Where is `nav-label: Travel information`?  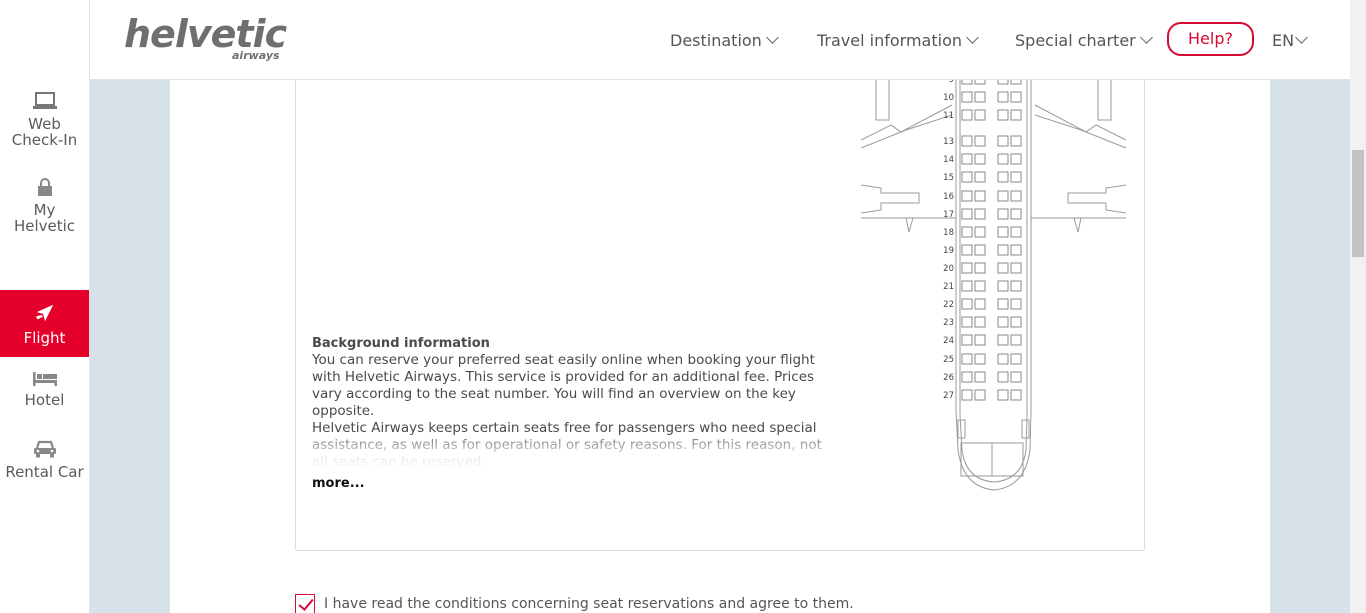 nav-label: Travel information is located at coordinates (889, 40).